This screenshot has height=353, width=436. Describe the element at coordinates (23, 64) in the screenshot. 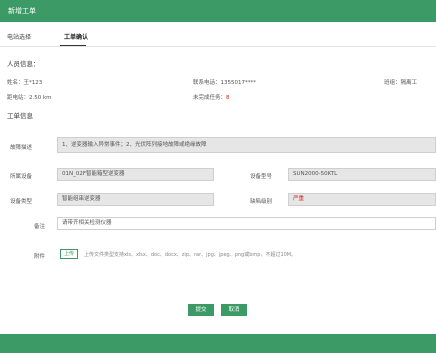

I see `personnel-section-title: 人员信息：` at that location.